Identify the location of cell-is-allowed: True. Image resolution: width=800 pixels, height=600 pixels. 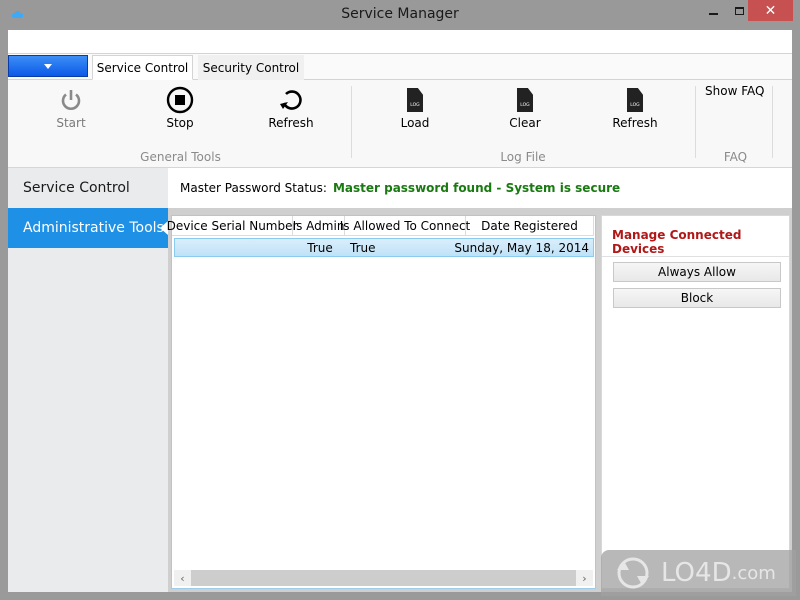
(363, 247).